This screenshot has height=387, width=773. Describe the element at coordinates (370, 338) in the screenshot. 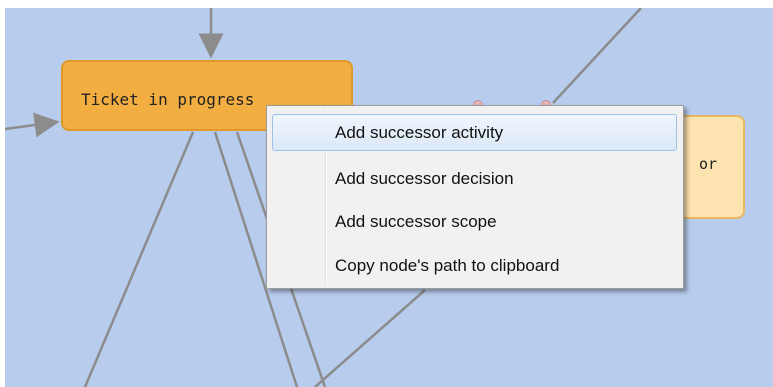

I see `edge-cross` at that location.